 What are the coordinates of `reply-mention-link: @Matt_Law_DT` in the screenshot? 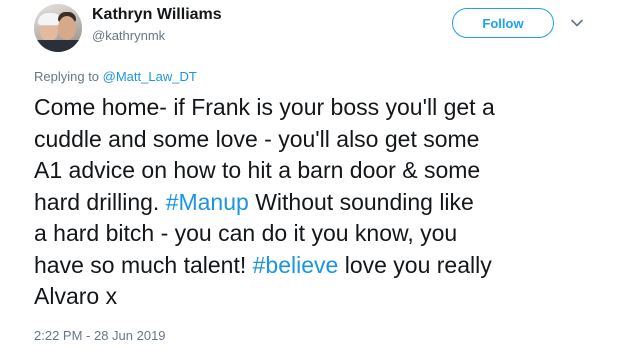 It's located at (150, 76).